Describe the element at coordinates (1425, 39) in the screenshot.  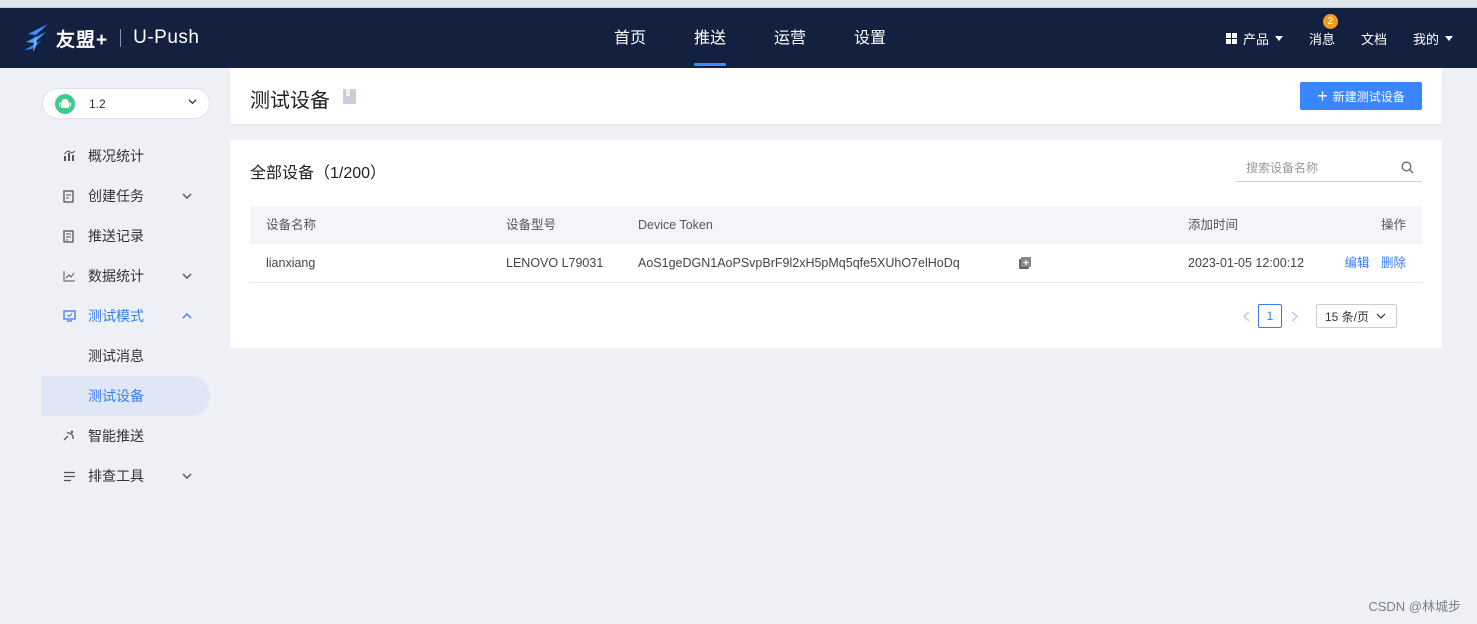
I see `user-menu-label: 我的` at that location.